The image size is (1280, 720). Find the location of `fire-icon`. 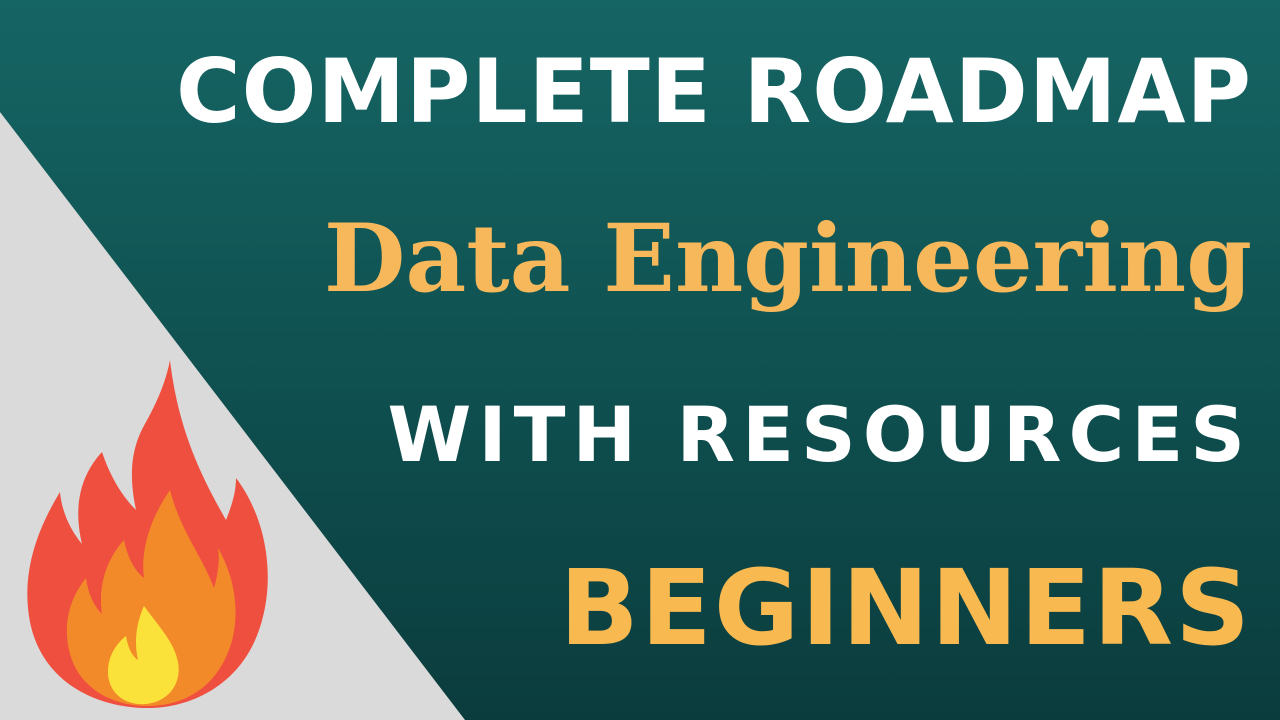

fire-icon is located at coordinates (147, 534).